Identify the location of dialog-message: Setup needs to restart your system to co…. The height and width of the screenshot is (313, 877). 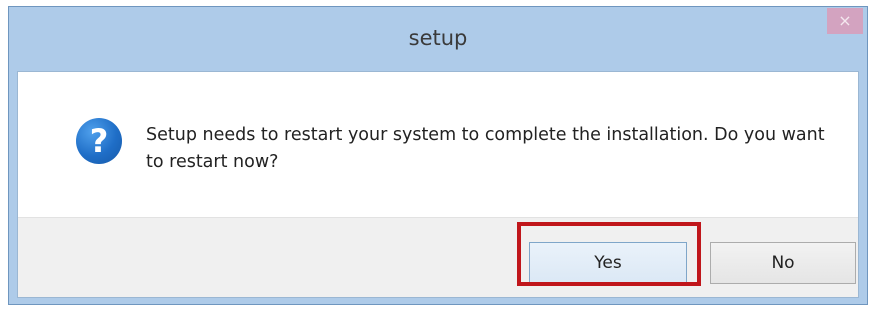
(485, 148).